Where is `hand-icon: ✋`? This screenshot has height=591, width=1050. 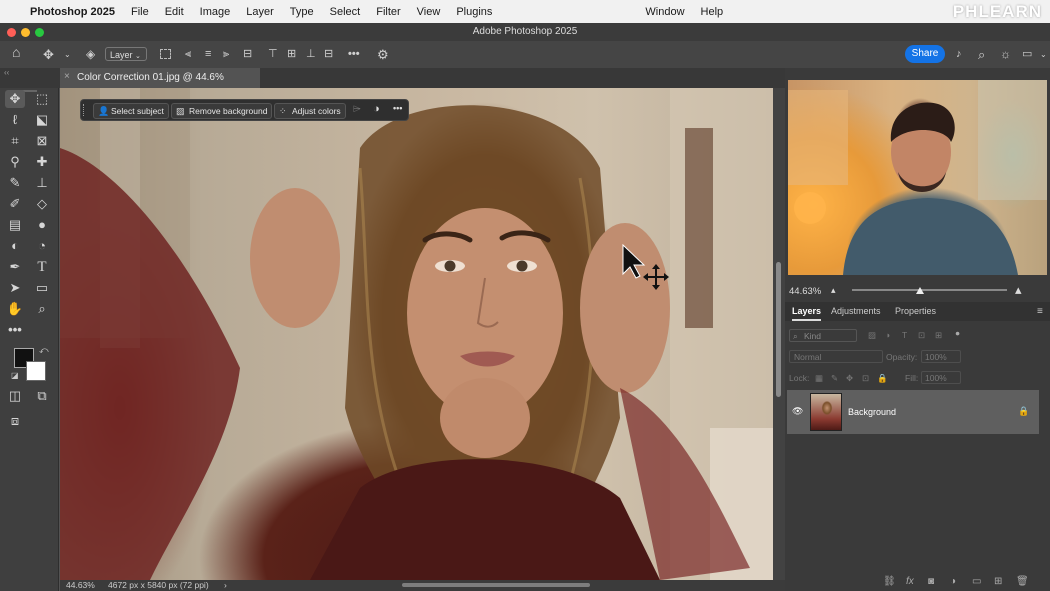
hand-icon: ✋ is located at coordinates (15, 309).